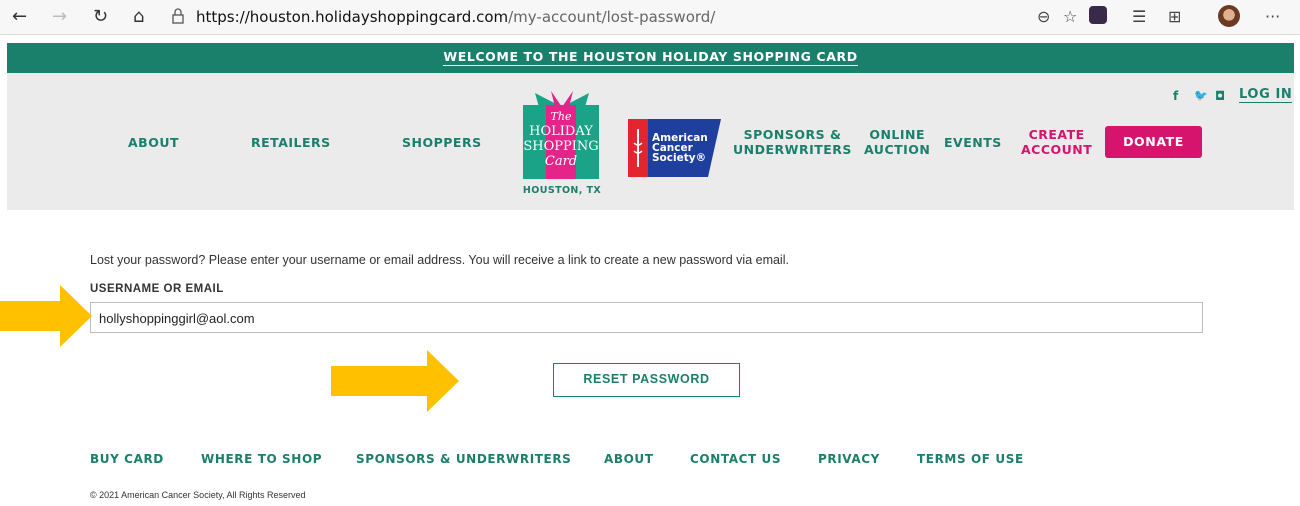 The width and height of the screenshot is (1300, 506). I want to click on nav-create-line-2: ACCOUNT, so click(1057, 149).